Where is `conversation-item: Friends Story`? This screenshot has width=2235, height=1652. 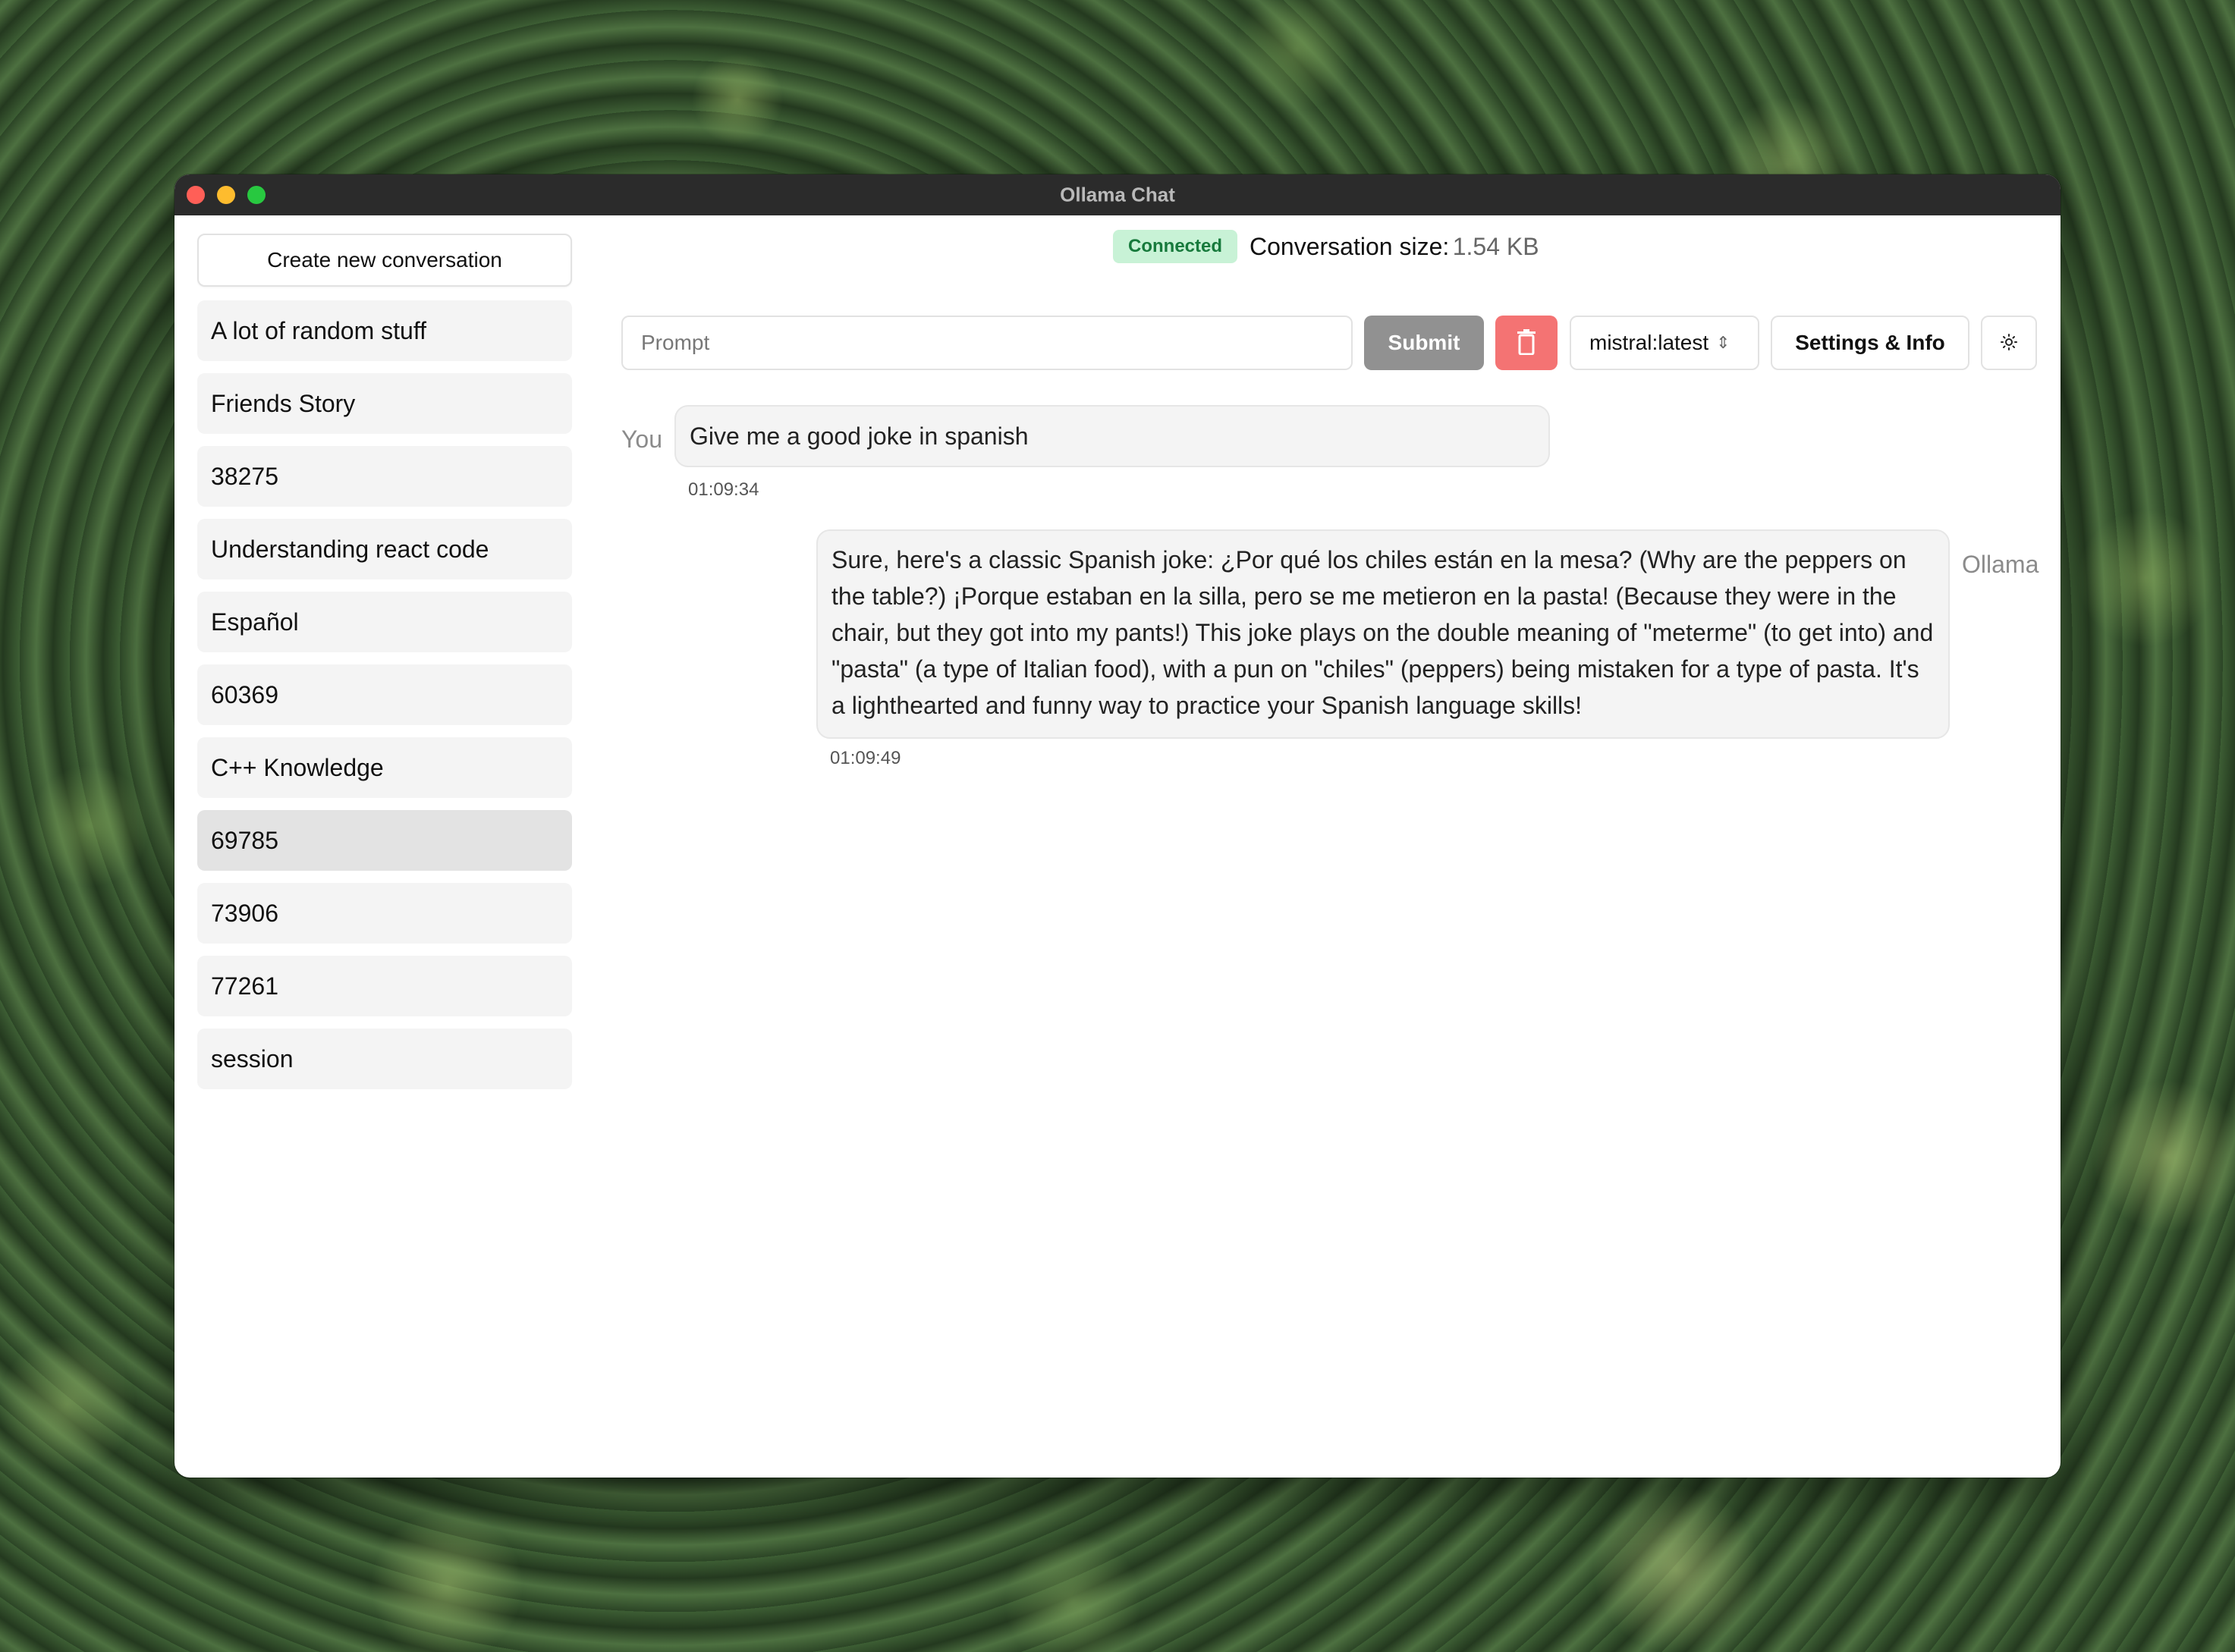 conversation-item: Friends Story is located at coordinates (384, 404).